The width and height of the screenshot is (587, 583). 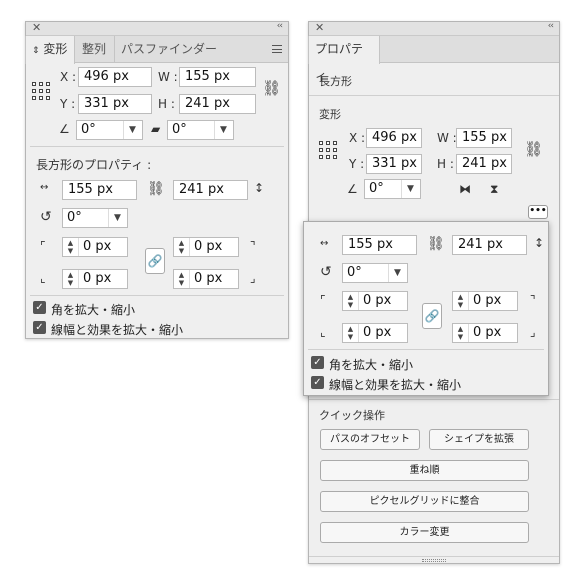 What do you see at coordinates (434, 560) in the screenshot?
I see `resize-grip-icon` at bounding box center [434, 560].